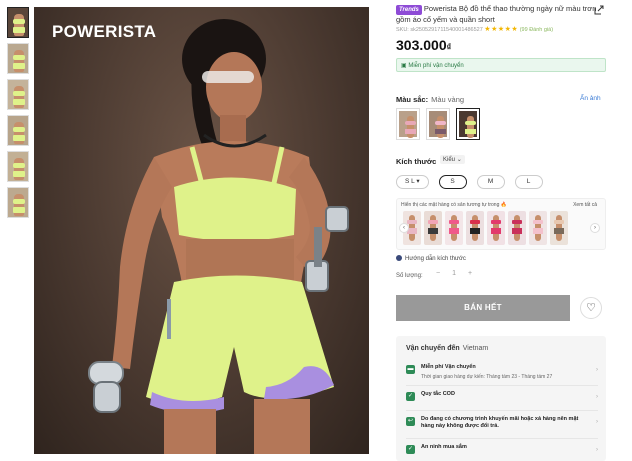  Describe the element at coordinates (431, 258) in the screenshot. I see `size-guide-link: Hướng dẫn kích thước` at that location.